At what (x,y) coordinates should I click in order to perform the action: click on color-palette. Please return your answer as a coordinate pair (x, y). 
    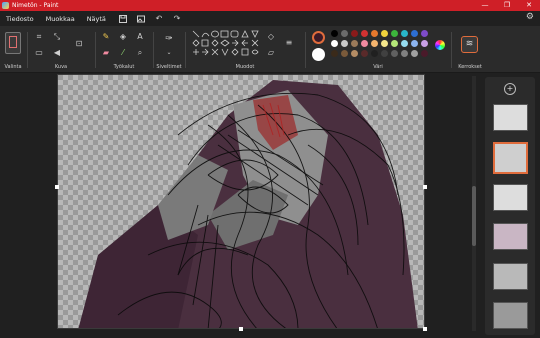
    Looking at the image, I should click on (386, 45).